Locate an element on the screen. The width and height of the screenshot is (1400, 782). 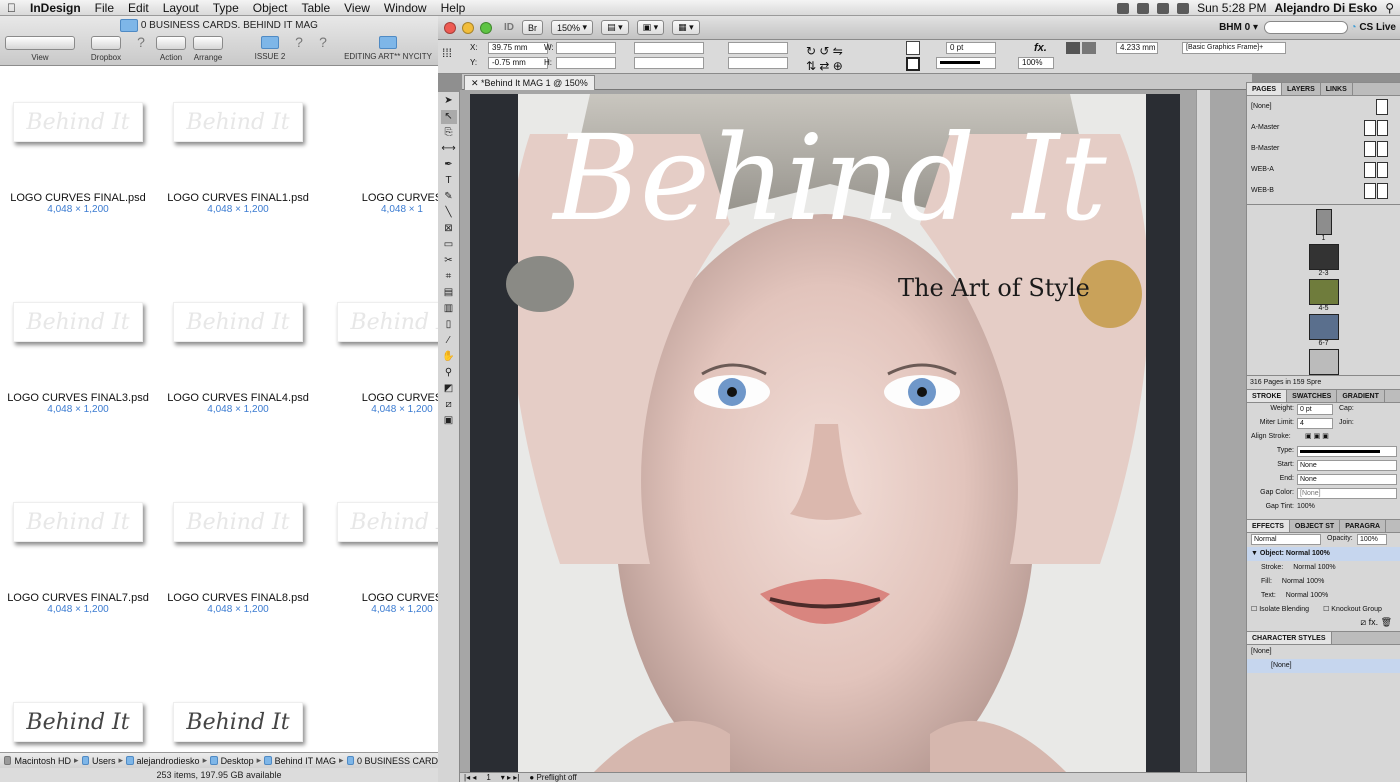
file-item: LOGO CURVES FINAL3.psd 4,048 × 1,200 is located at coordinates (79, 403).